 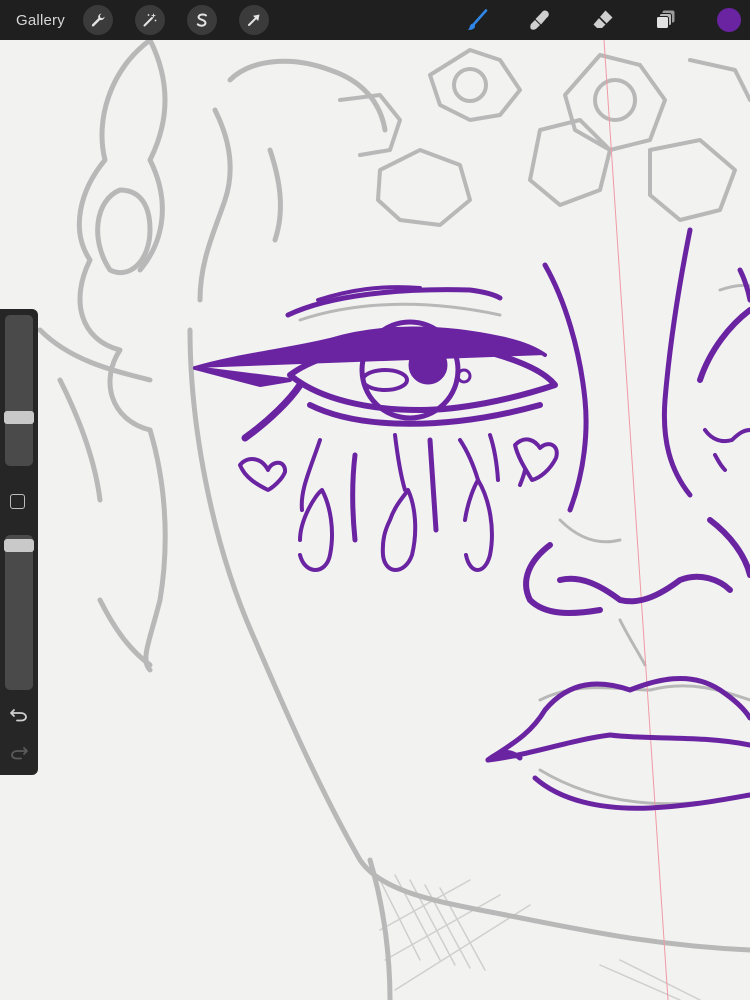 What do you see at coordinates (19, 545) in the screenshot?
I see `opacity-thumb` at bounding box center [19, 545].